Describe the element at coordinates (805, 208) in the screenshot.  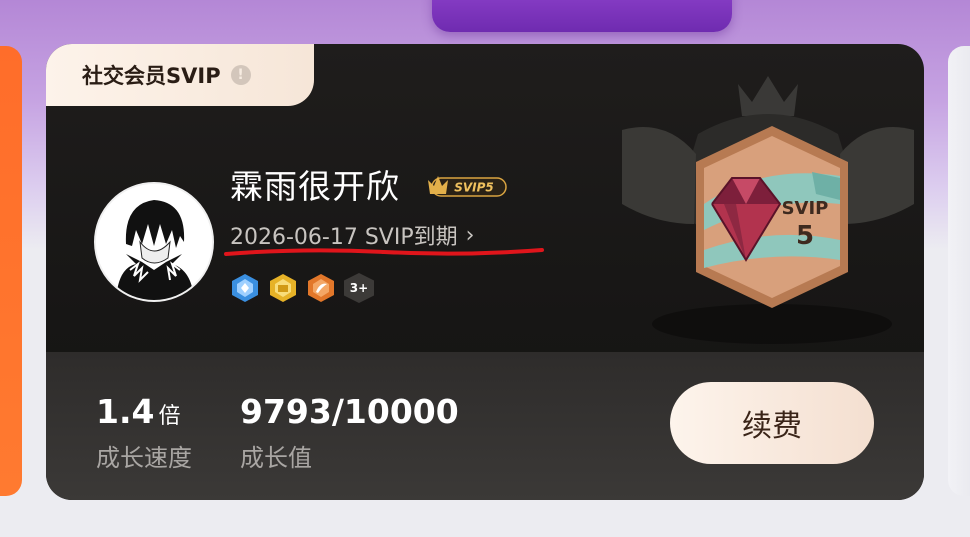
I see `emblem-svip-label: SVIP` at that location.